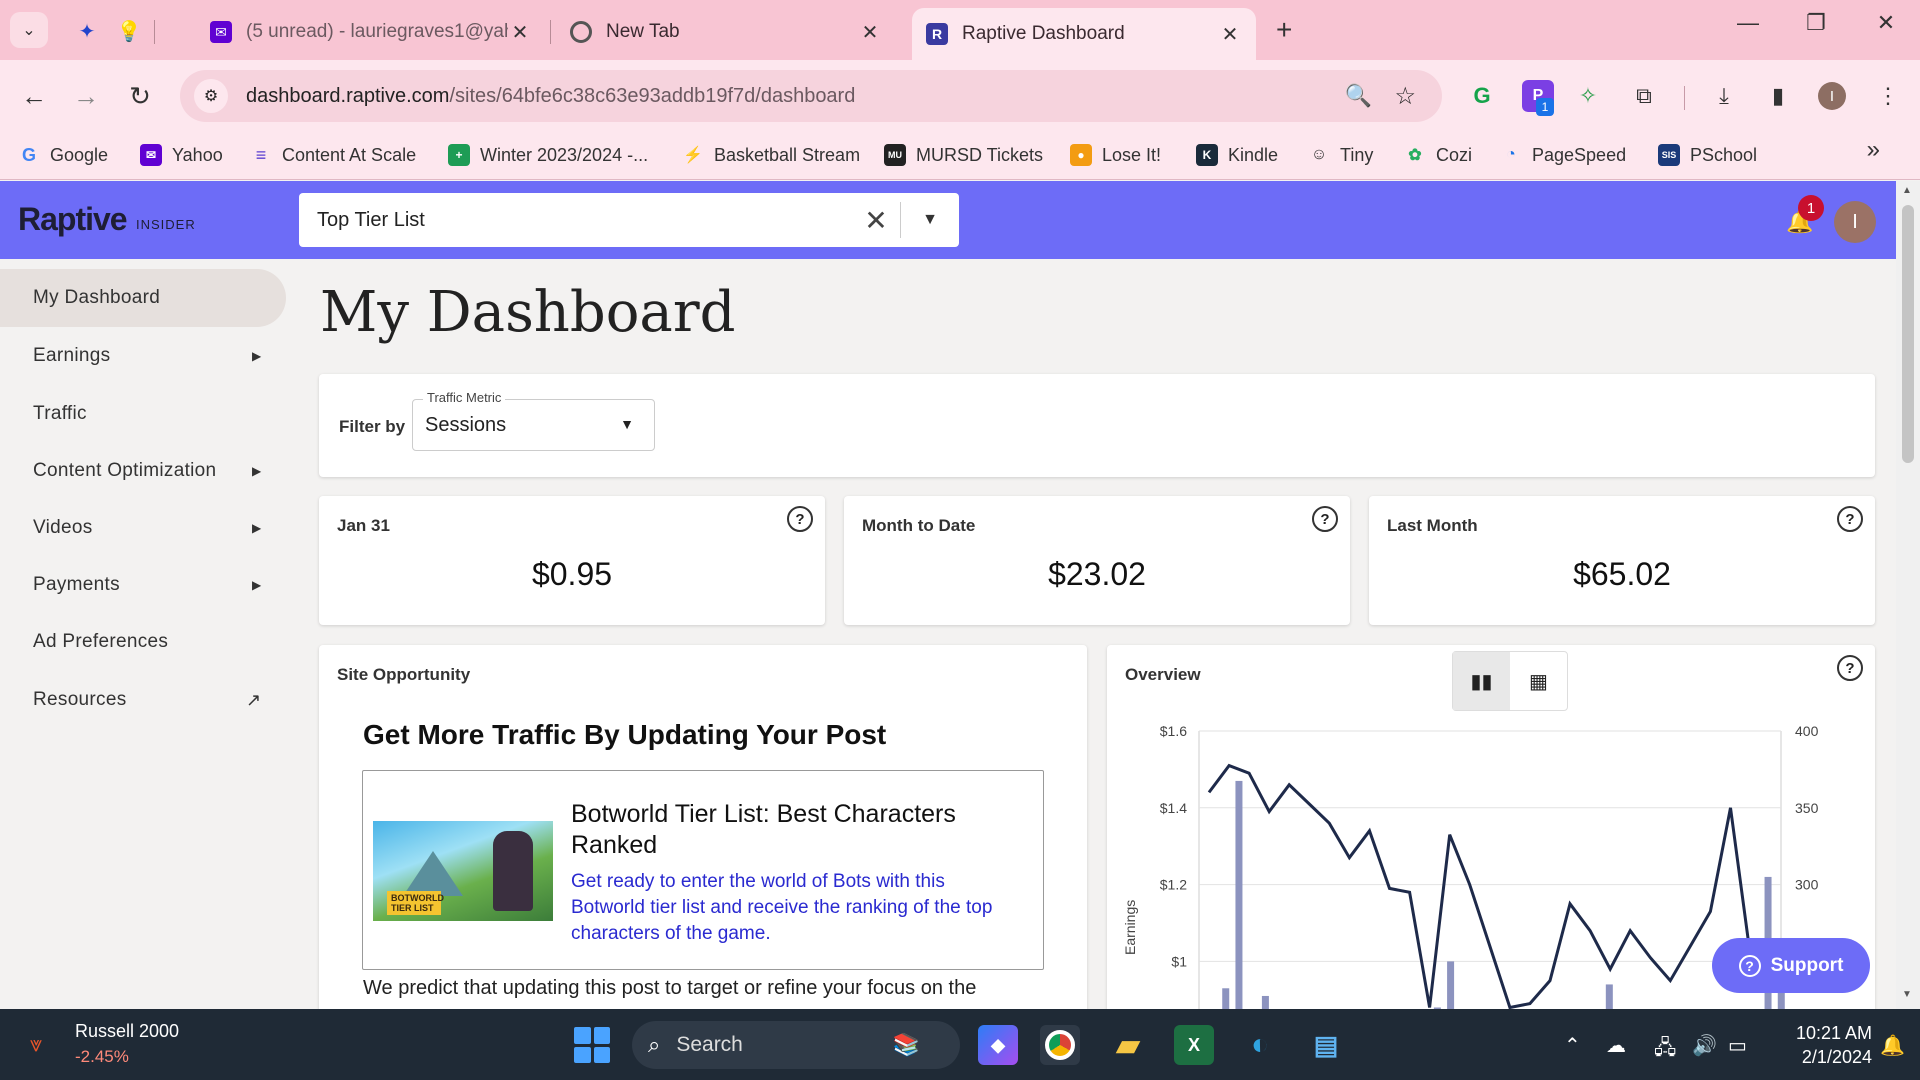 The image size is (1920, 1080). Describe the element at coordinates (1778, 96) in the screenshot. I see `side-panel-icon: ▮` at that location.